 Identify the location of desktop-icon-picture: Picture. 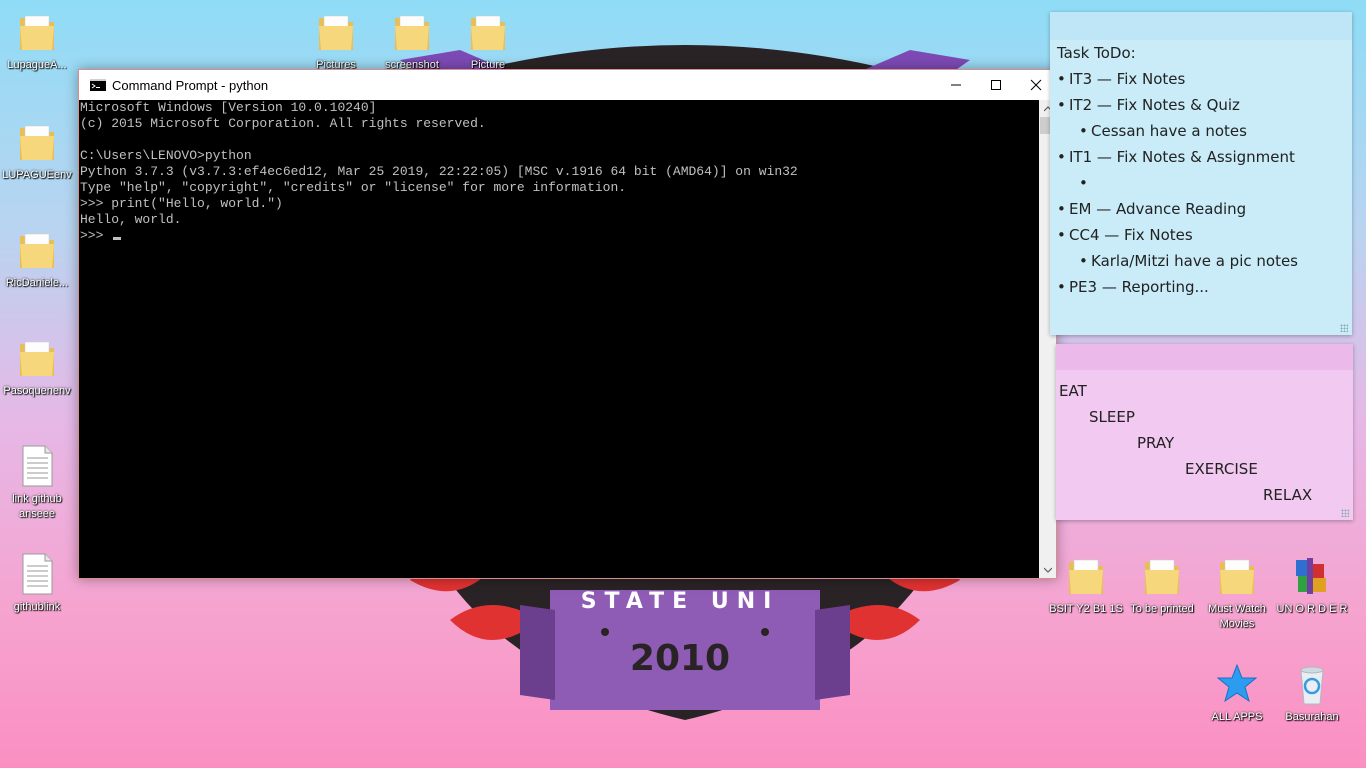
(488, 41).